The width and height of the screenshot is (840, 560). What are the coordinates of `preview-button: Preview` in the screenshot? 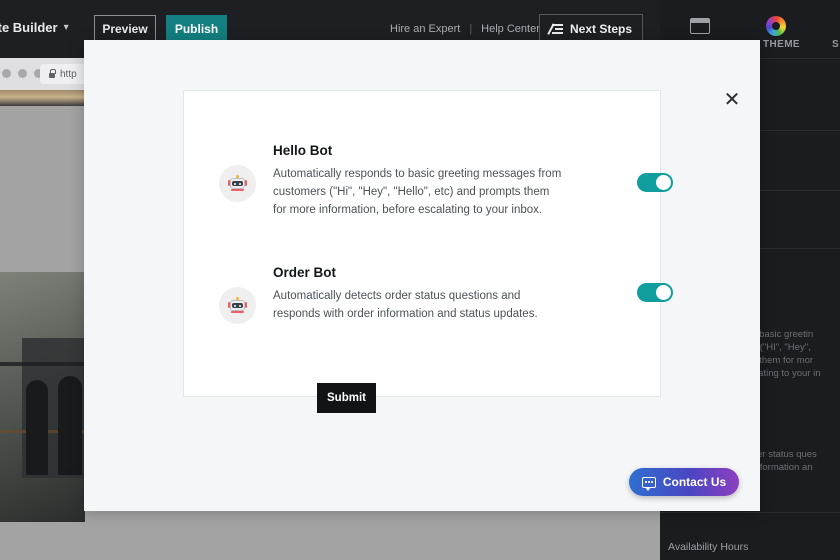 It's located at (125, 29).